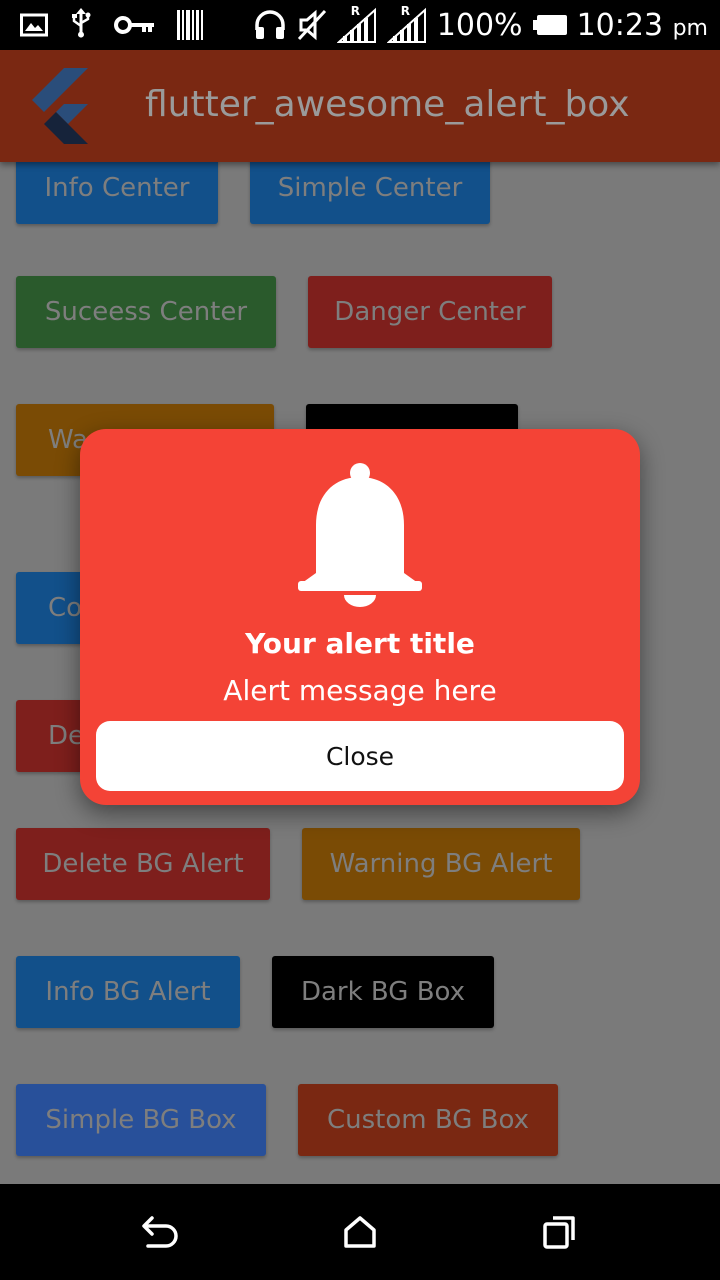 This screenshot has width=720, height=1280. I want to click on danger-center-button: Danger Center, so click(430, 312).